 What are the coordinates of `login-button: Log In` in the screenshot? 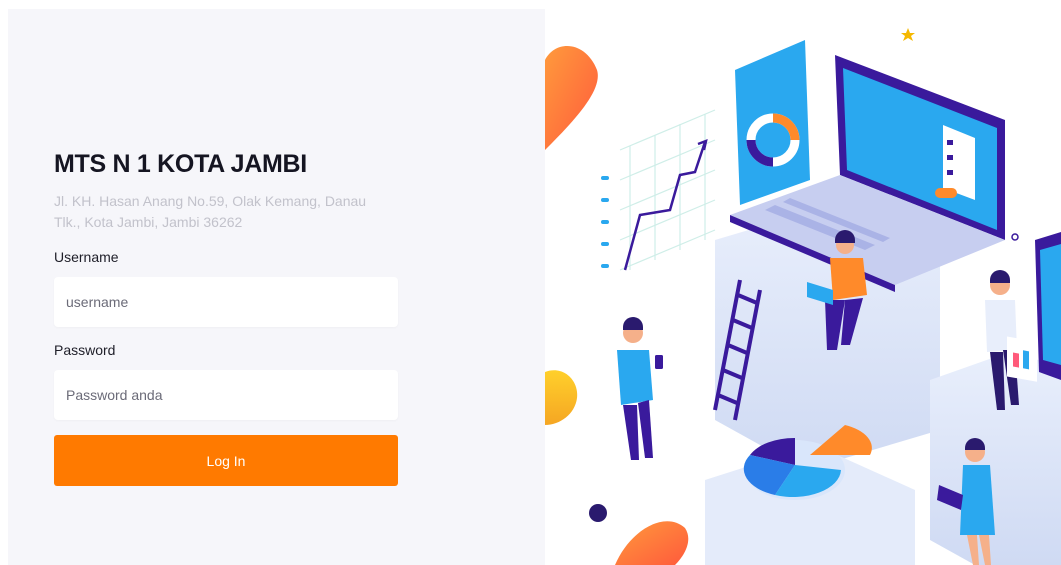 It's located at (226, 460).